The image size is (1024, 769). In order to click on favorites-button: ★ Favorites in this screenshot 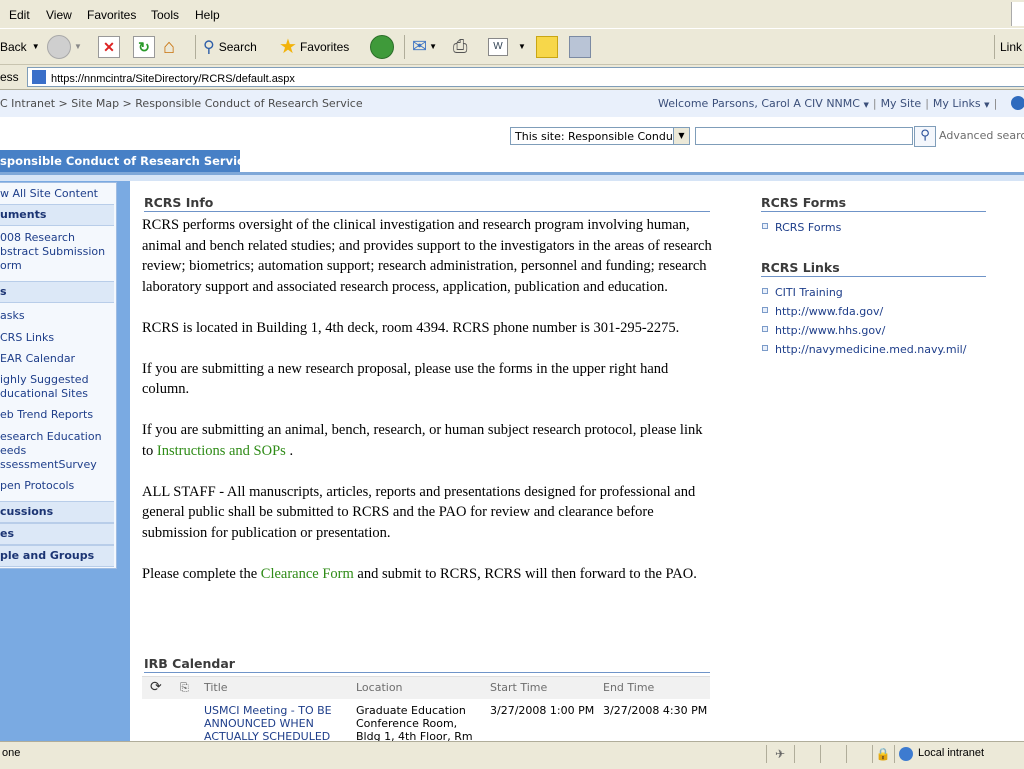, I will do `click(314, 46)`.